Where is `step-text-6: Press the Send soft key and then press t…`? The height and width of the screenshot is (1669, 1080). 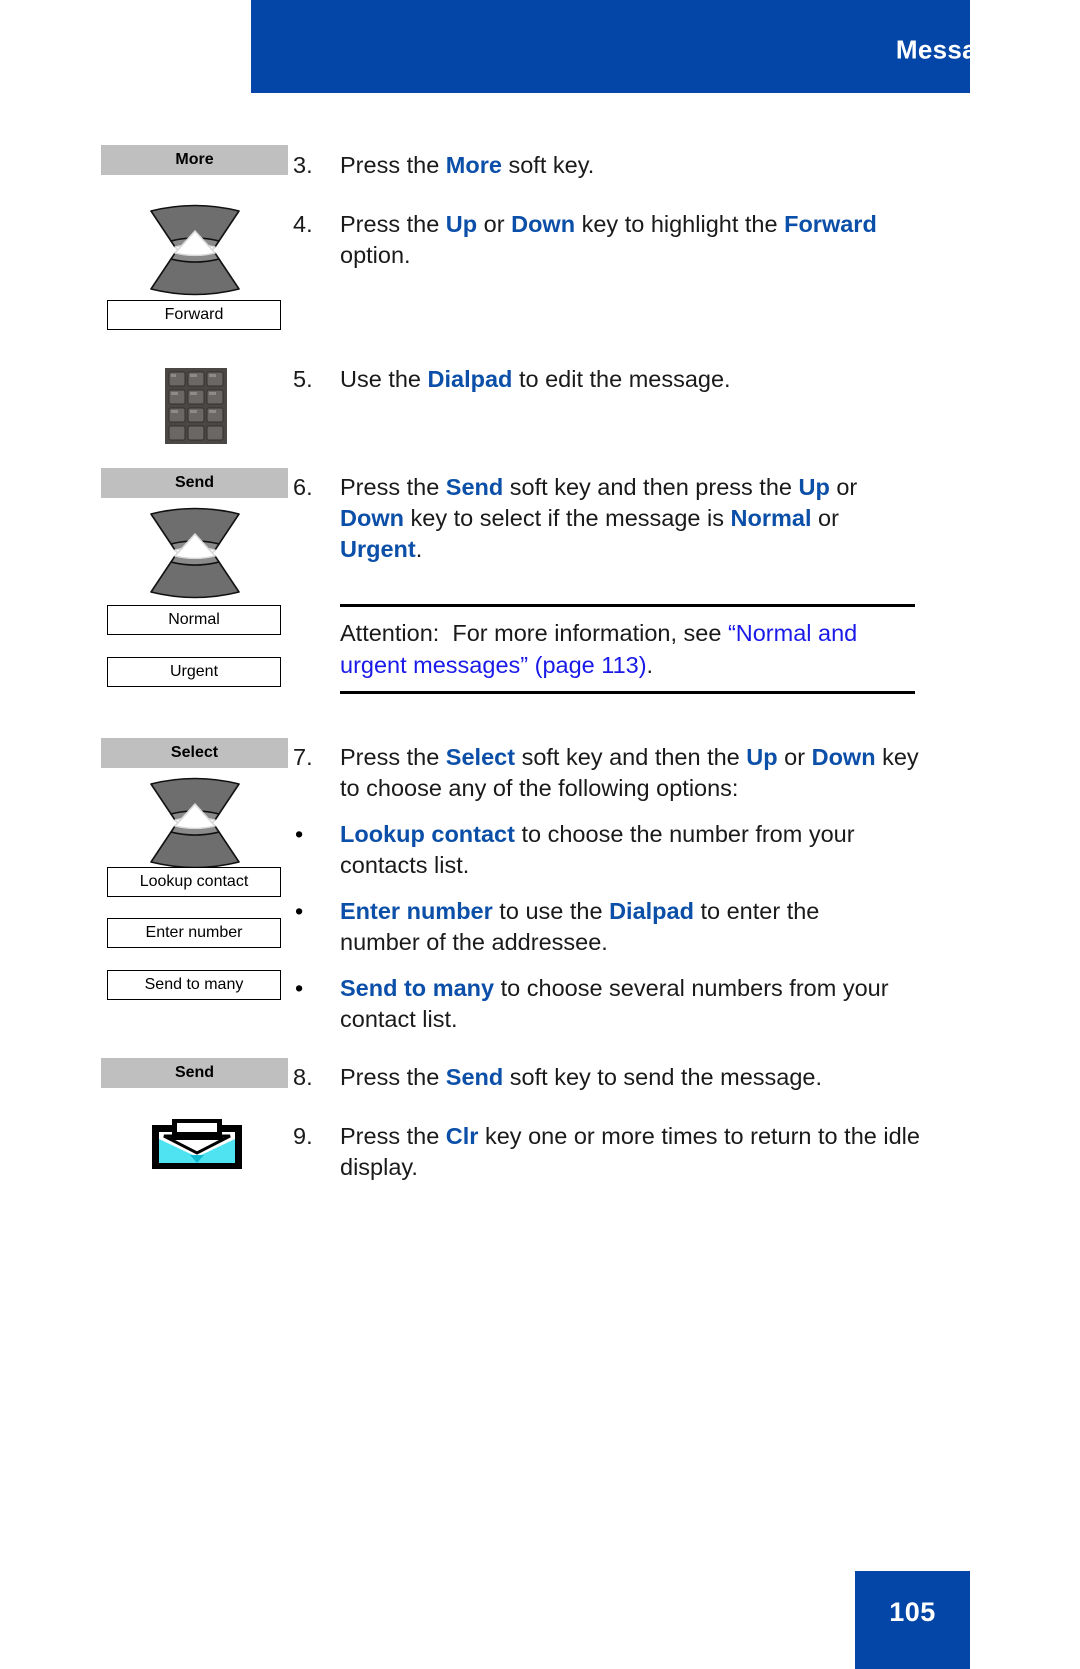
step-text-6: Press the Send soft key and then press t… is located at coordinates (632, 518).